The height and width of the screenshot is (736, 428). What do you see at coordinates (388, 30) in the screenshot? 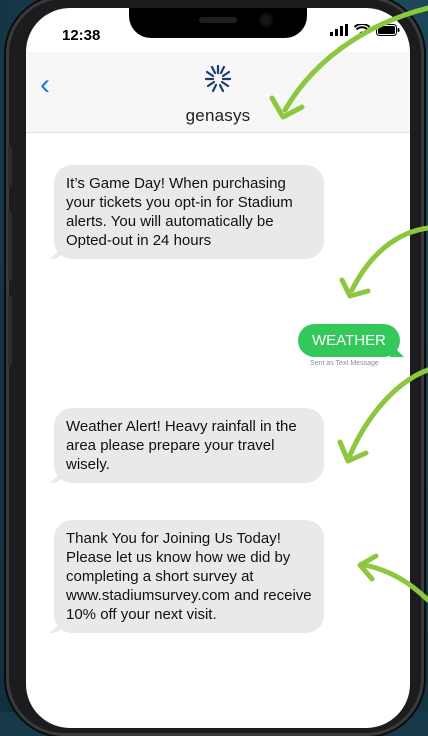
I see `battery-icon` at bounding box center [388, 30].